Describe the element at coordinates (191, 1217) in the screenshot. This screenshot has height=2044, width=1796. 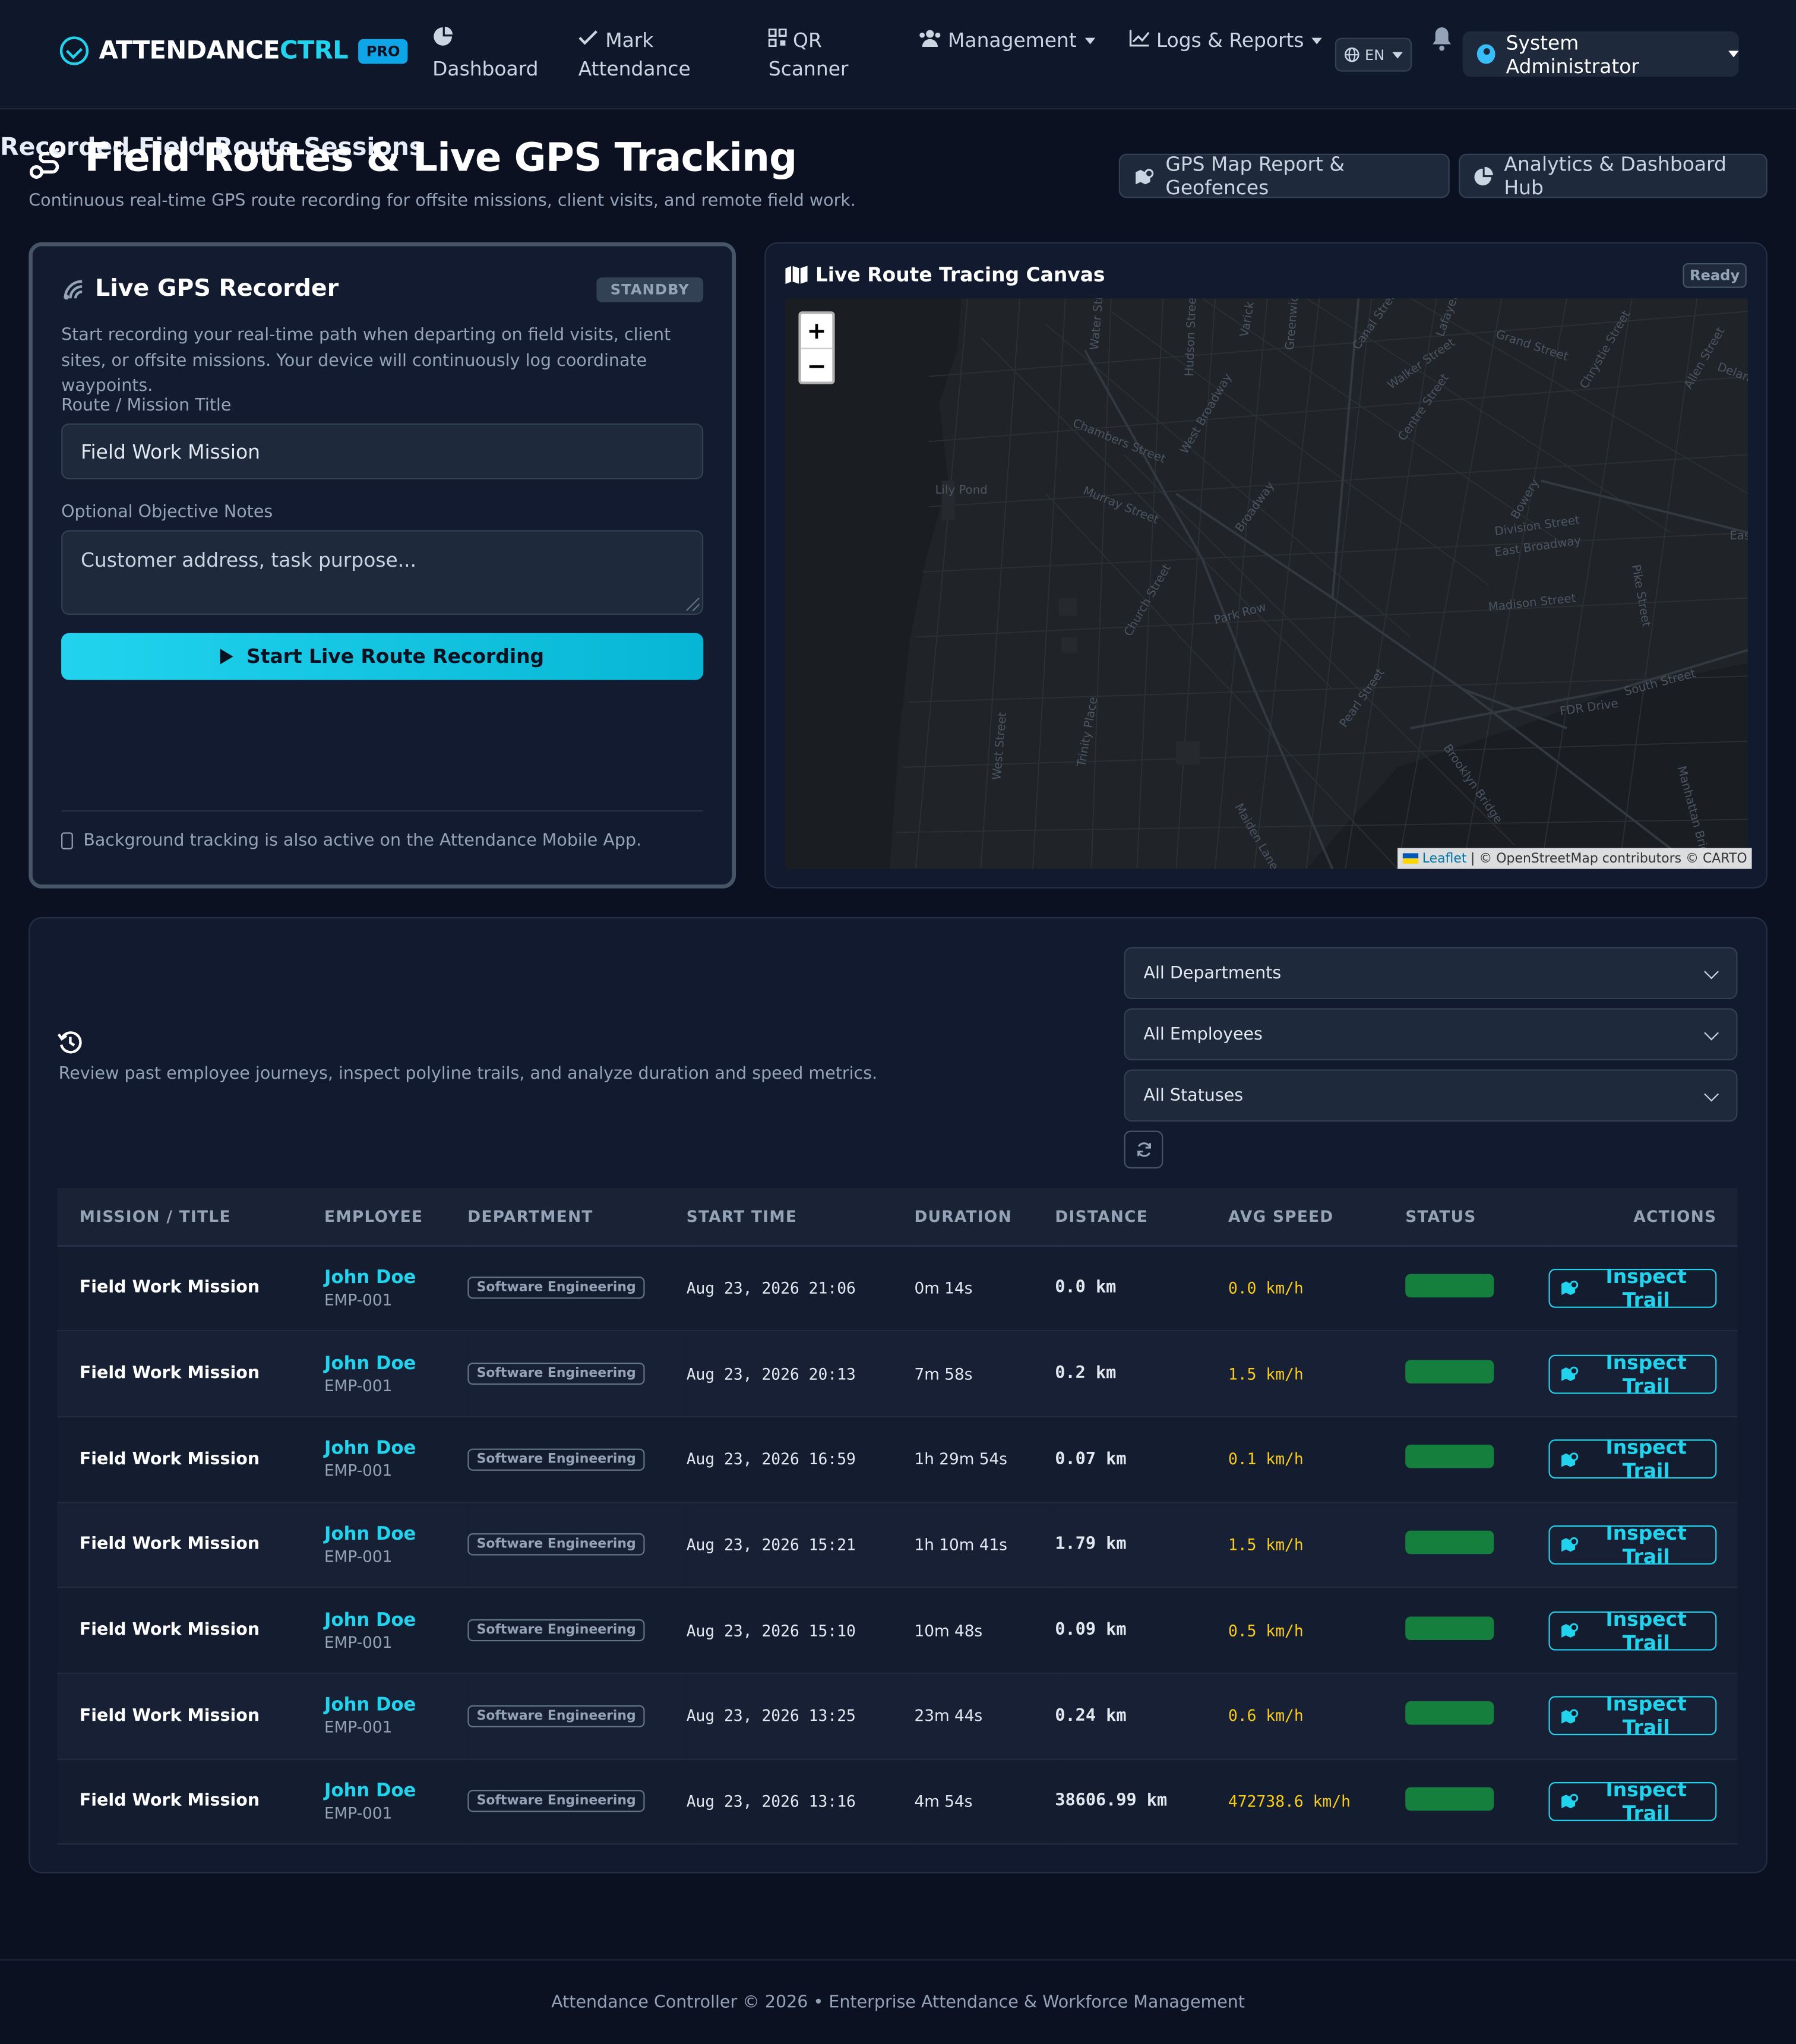
I see `col-mission: MISSION / TITLE` at that location.